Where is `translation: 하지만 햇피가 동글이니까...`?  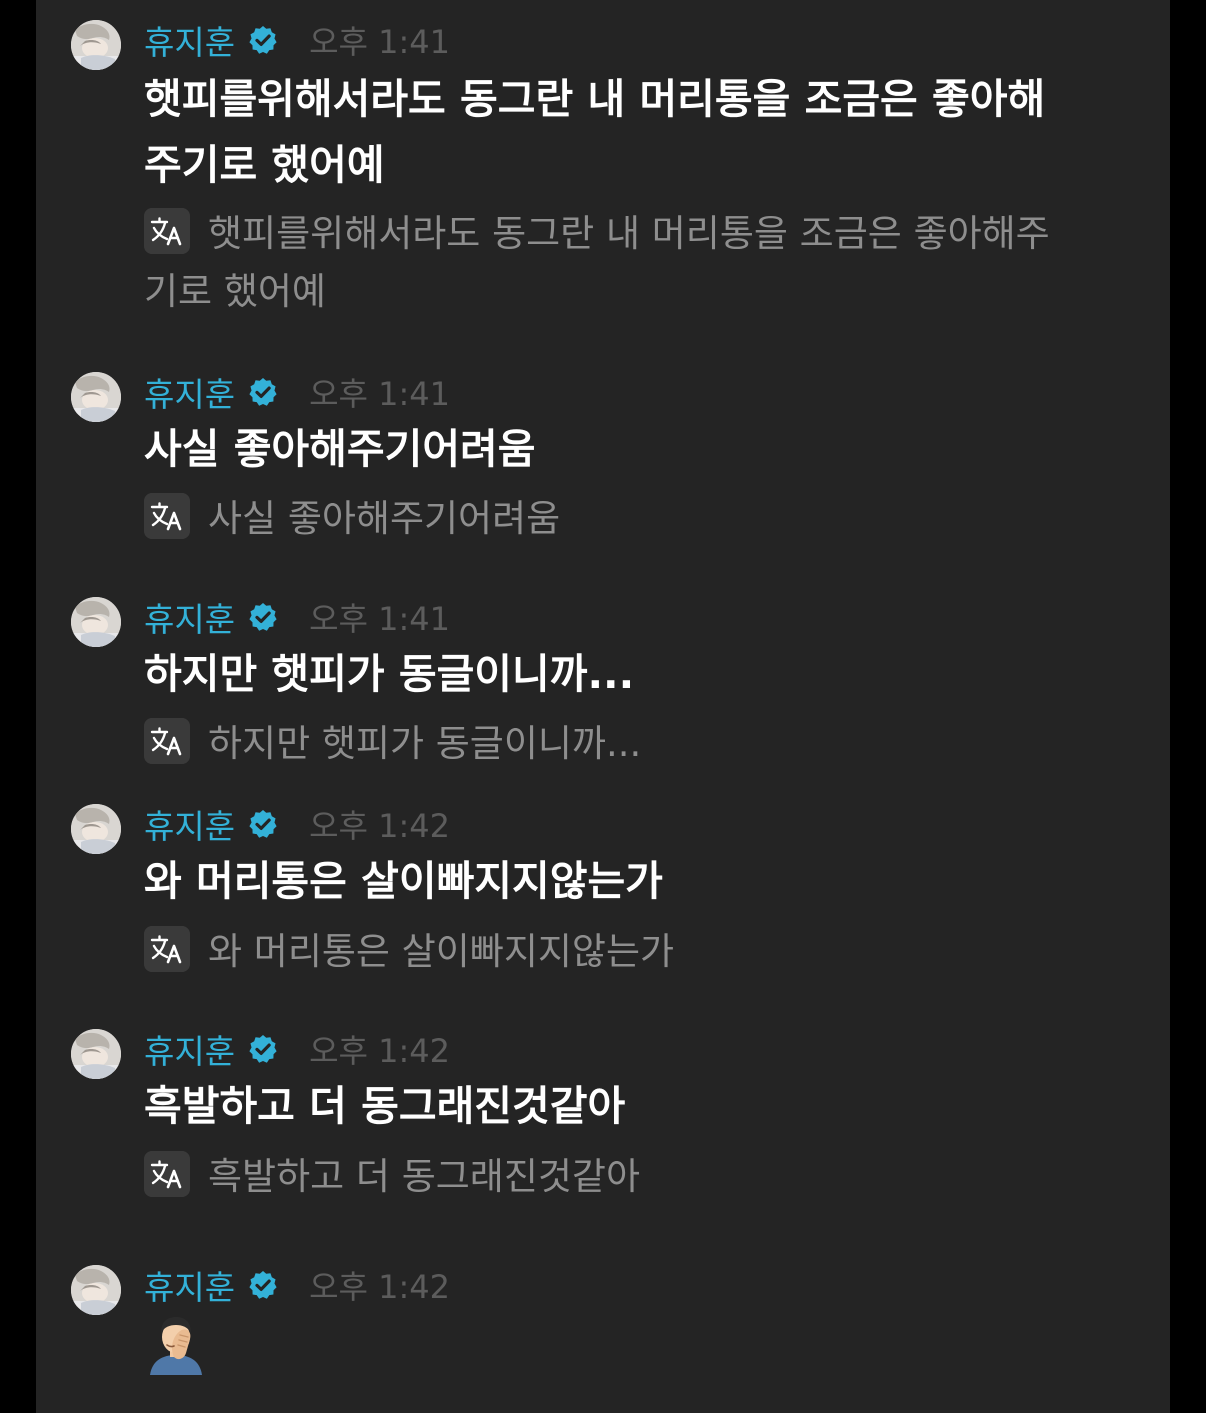
translation: 하지만 햇피가 동글이니까... is located at coordinates (636, 744).